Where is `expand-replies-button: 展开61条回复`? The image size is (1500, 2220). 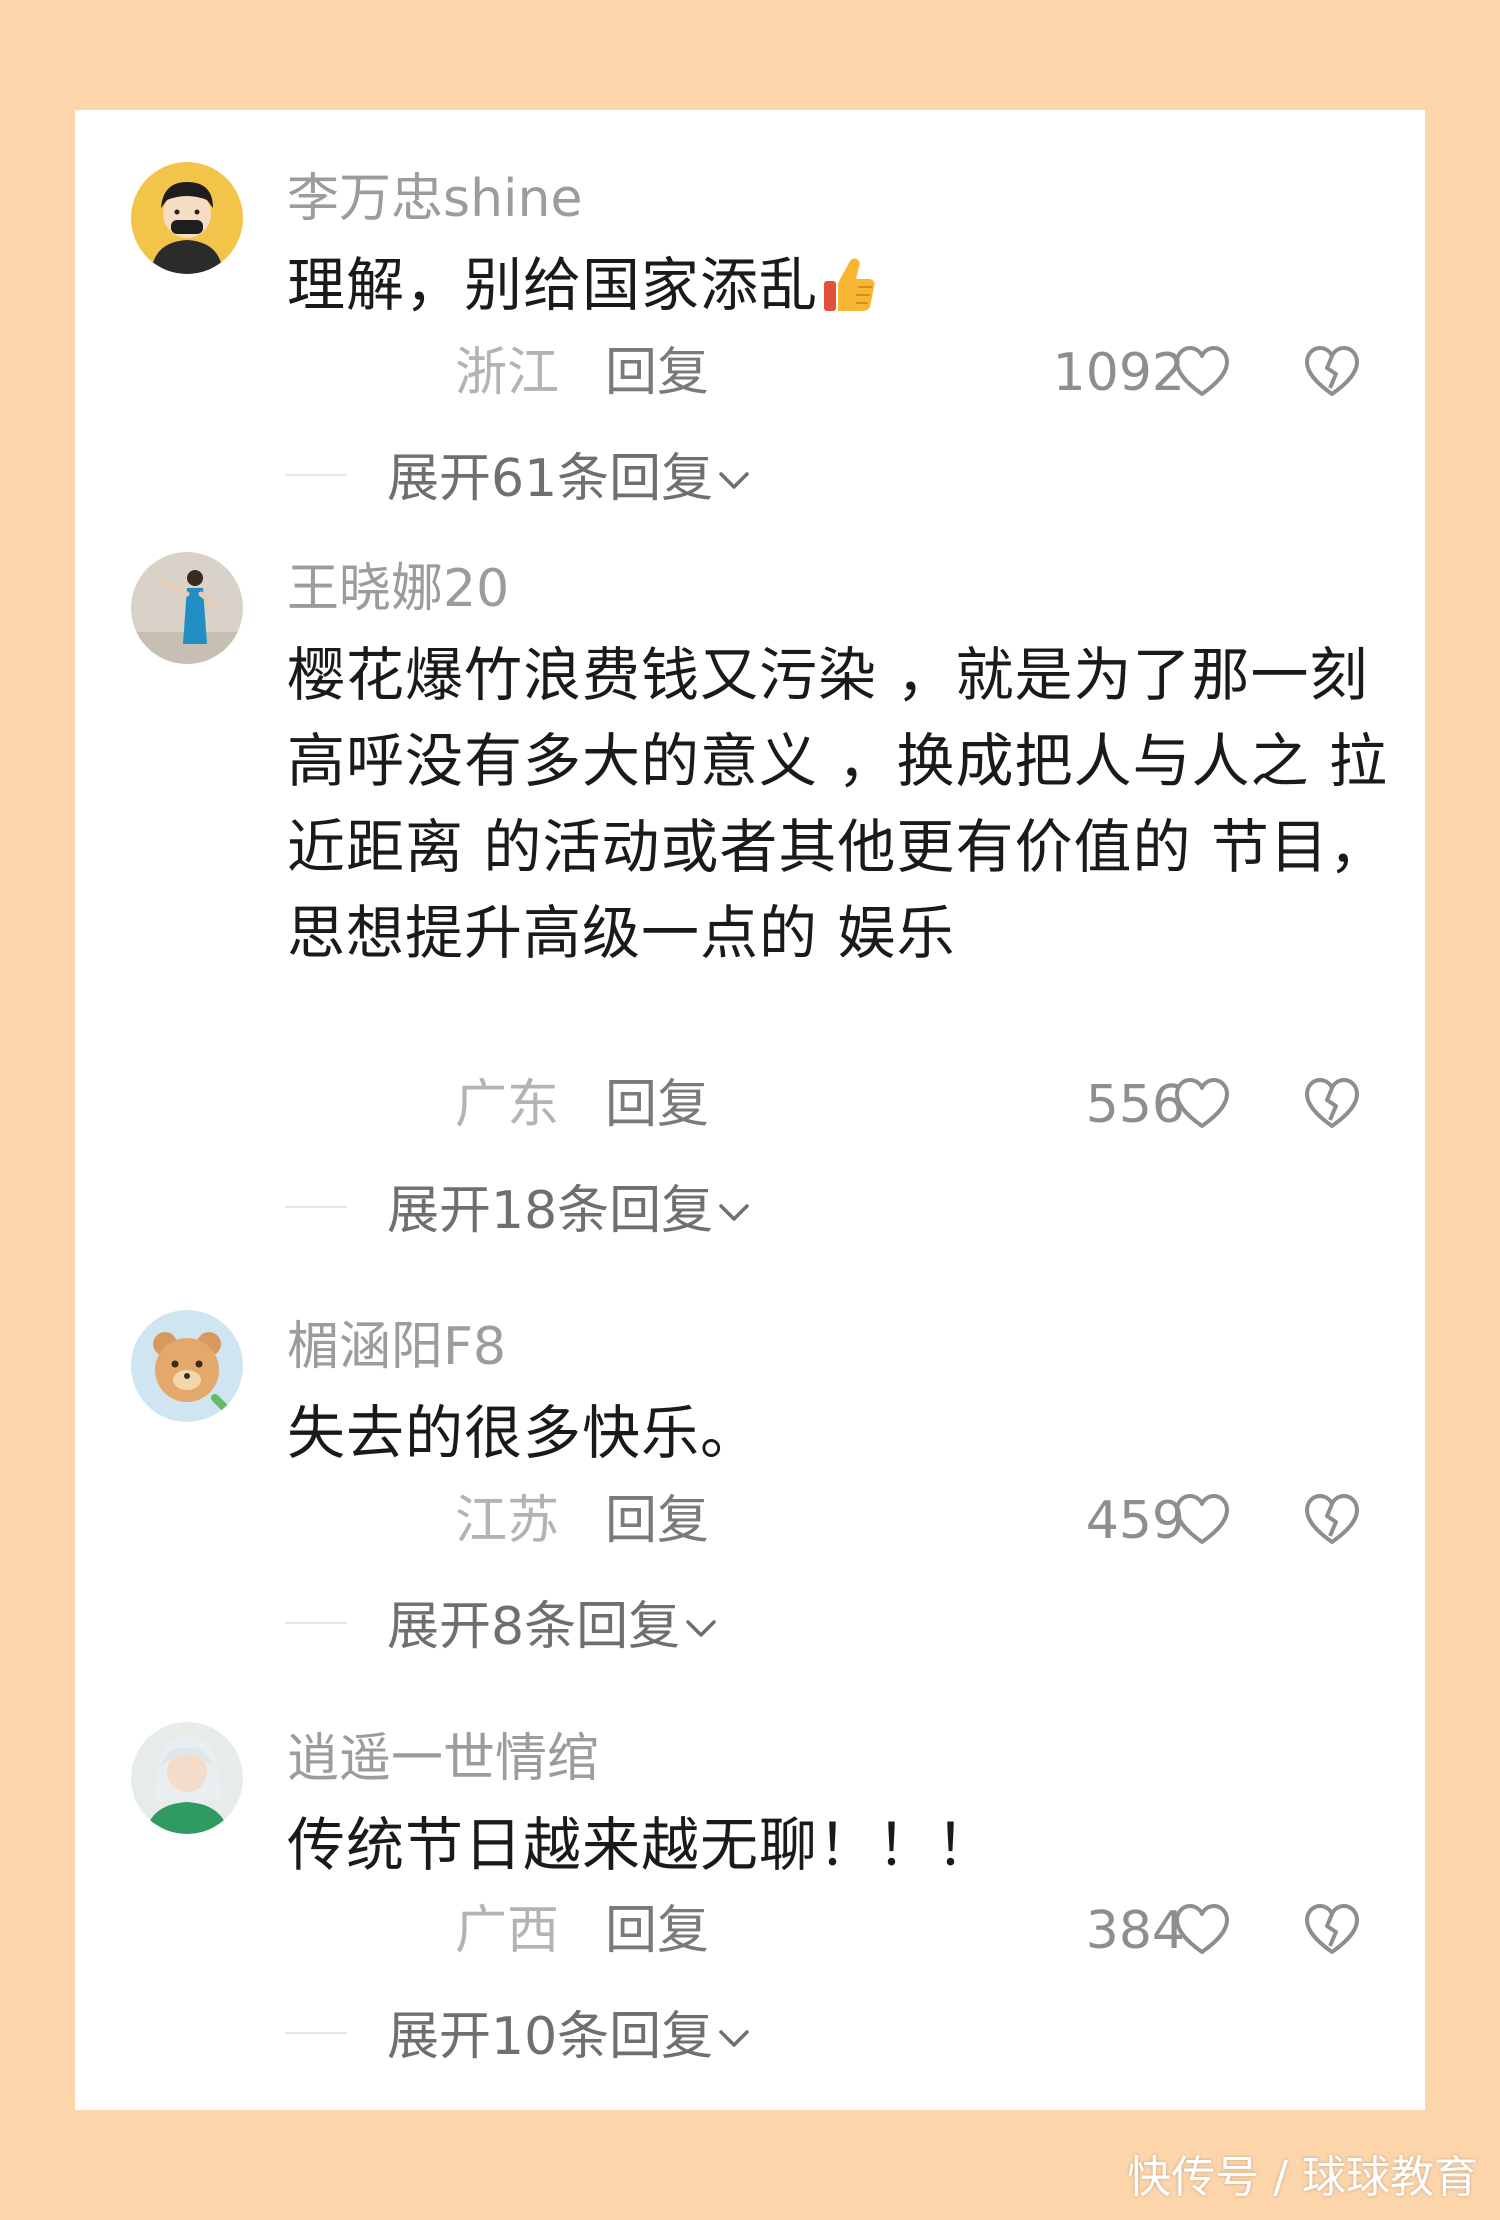 expand-replies-button: 展开61条回复 is located at coordinates (750, 475).